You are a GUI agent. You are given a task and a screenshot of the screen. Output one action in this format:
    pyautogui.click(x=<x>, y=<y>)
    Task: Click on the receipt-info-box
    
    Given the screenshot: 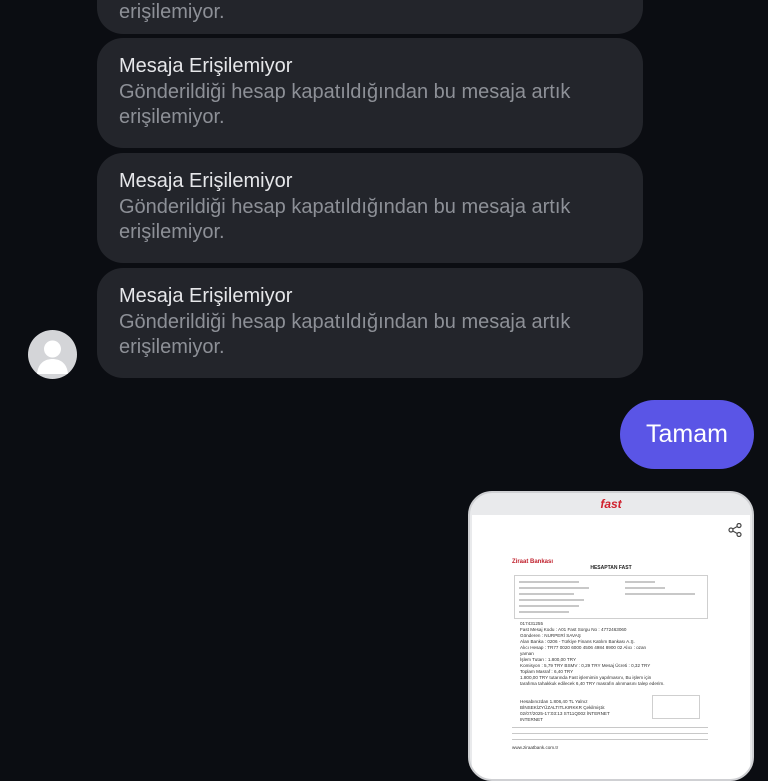 What is the action you would take?
    pyautogui.click(x=611, y=597)
    